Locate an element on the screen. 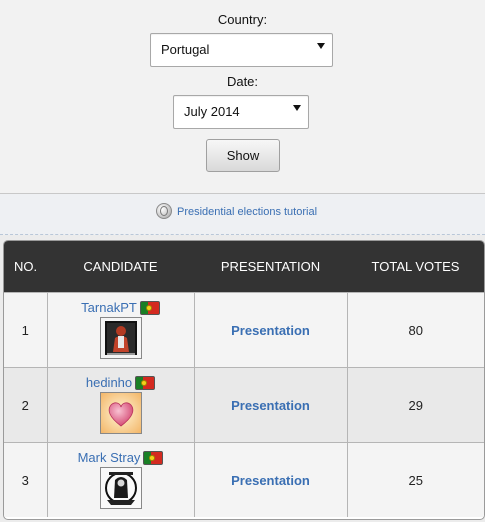 The height and width of the screenshot is (522, 485). header-total-votes: TOTAL VOTES is located at coordinates (415, 267).